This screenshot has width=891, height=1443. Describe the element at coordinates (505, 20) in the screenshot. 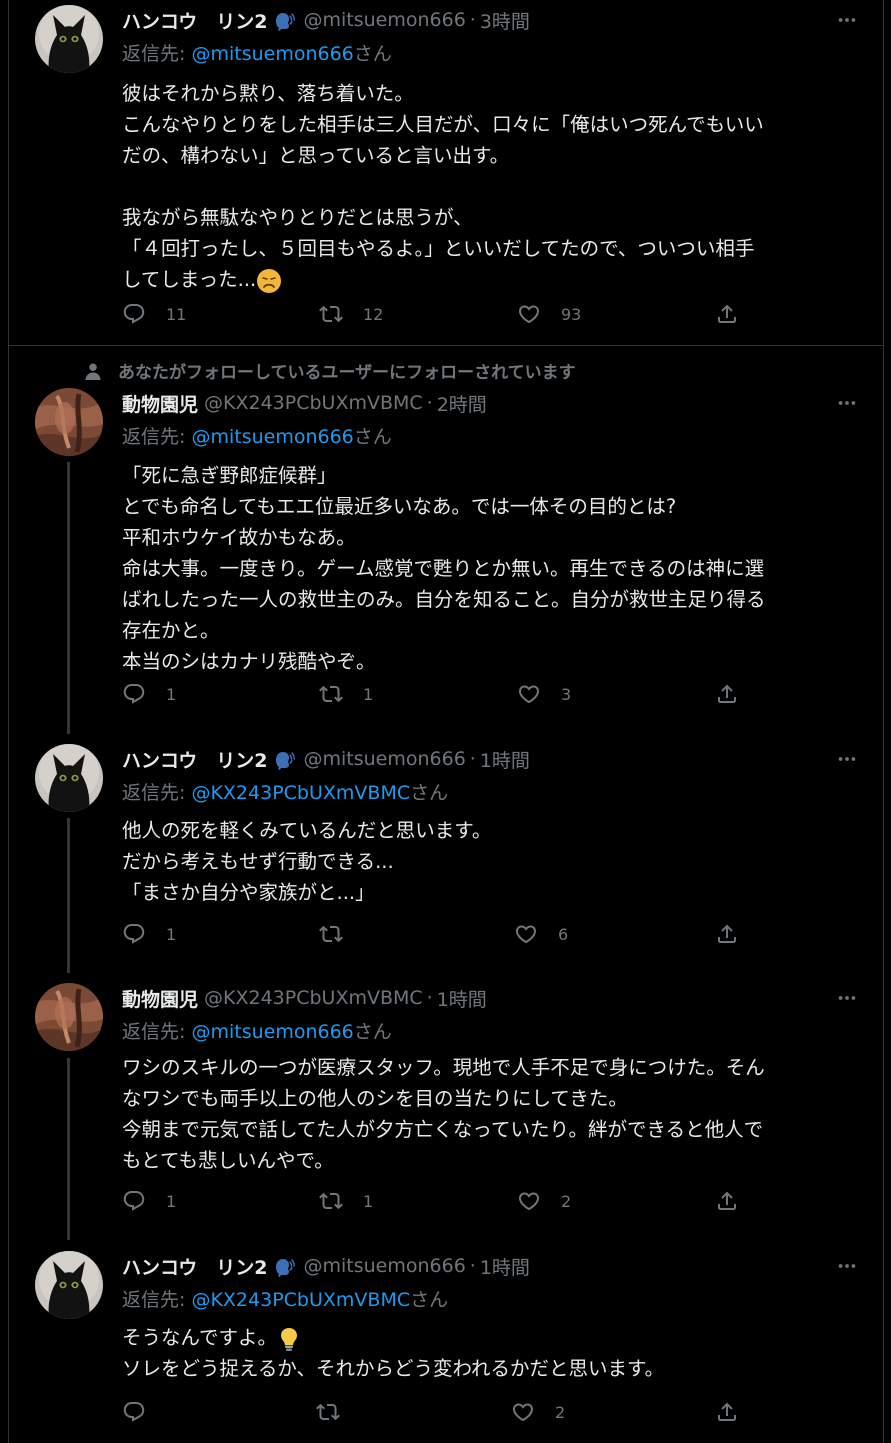

I see `timestamp: 3時間` at that location.